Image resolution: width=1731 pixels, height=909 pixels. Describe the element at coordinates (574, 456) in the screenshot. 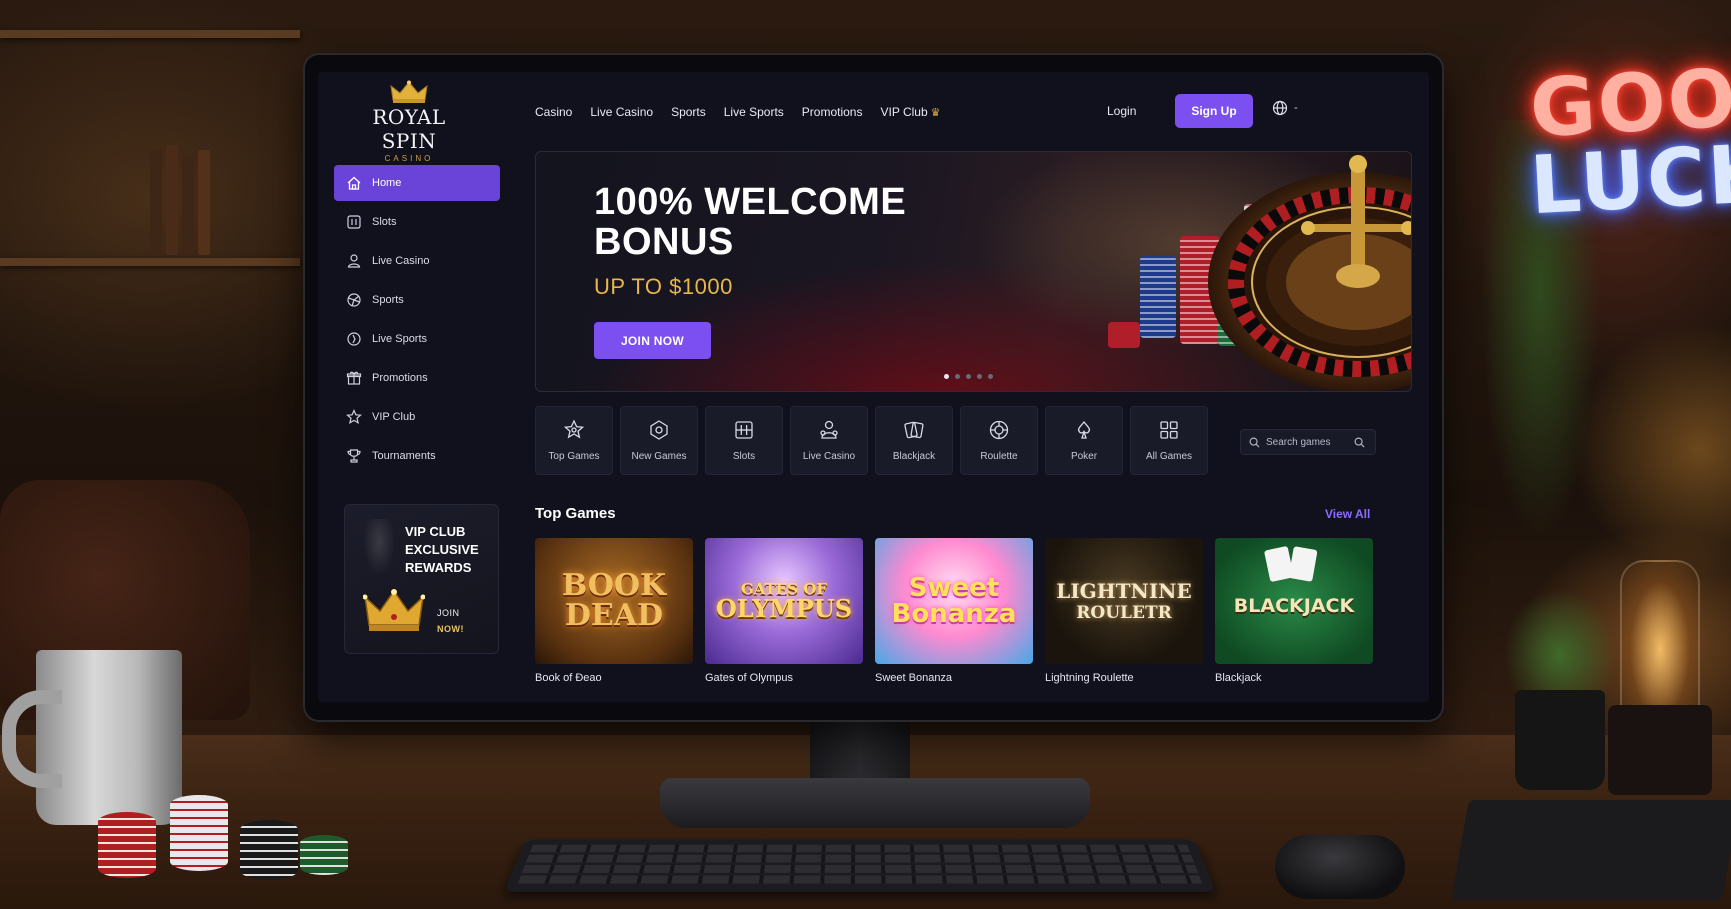

I see `category-label: Top Games` at that location.